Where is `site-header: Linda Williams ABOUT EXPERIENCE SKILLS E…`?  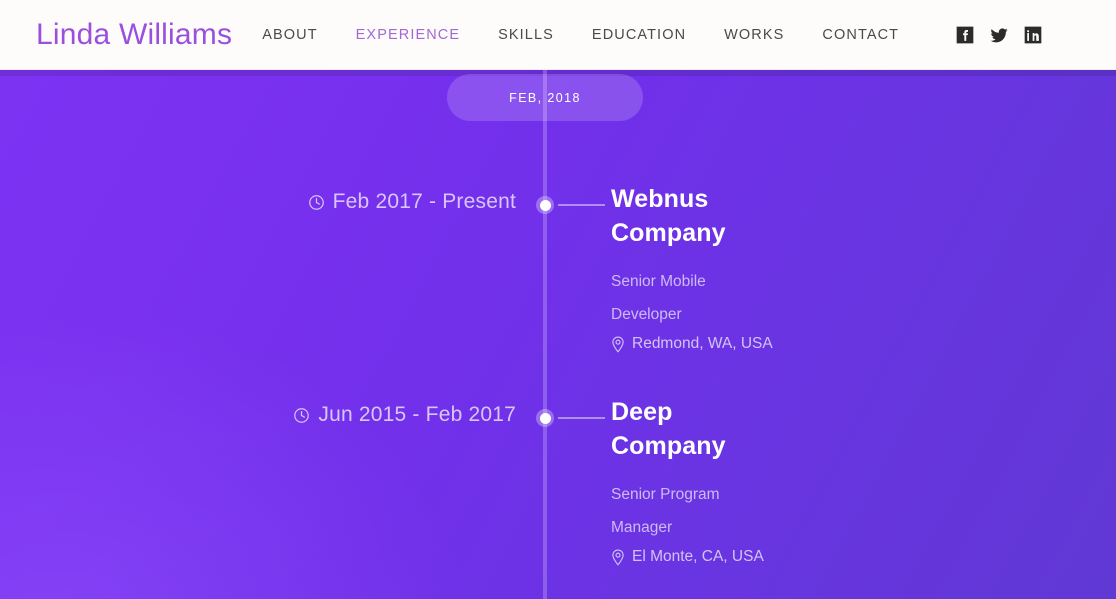 site-header: Linda Williams ABOUT EXPERIENCE SKILLS E… is located at coordinates (558, 35).